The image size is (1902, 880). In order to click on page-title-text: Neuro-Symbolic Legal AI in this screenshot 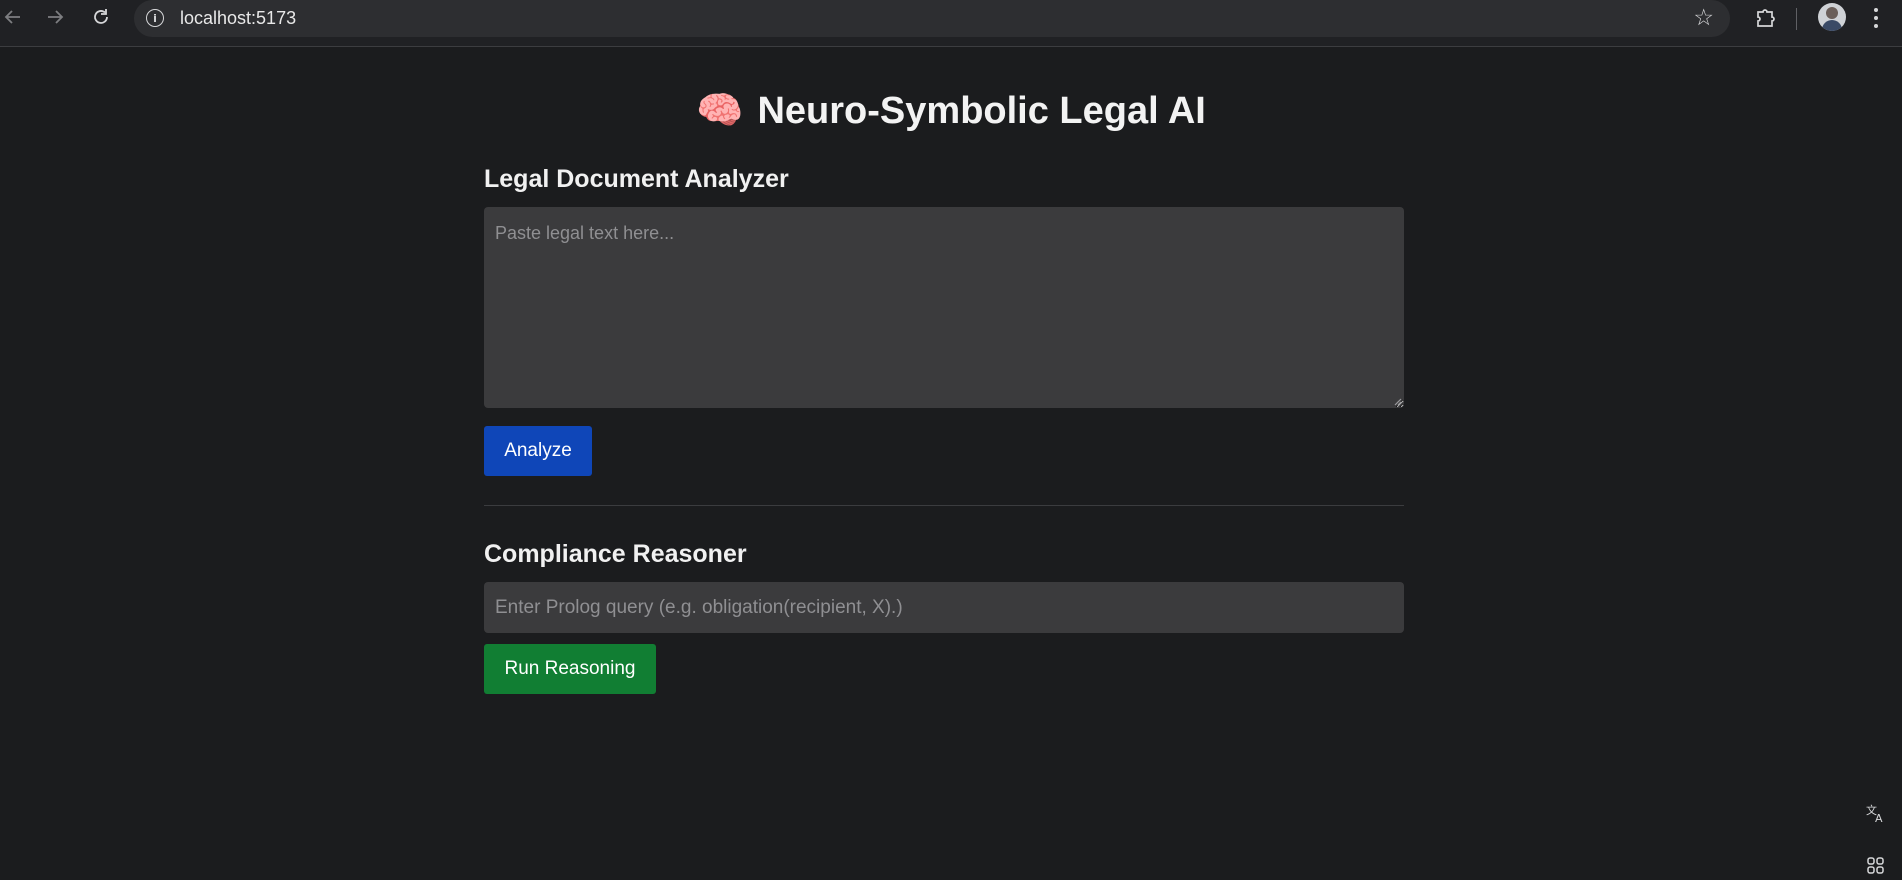, I will do `click(981, 111)`.